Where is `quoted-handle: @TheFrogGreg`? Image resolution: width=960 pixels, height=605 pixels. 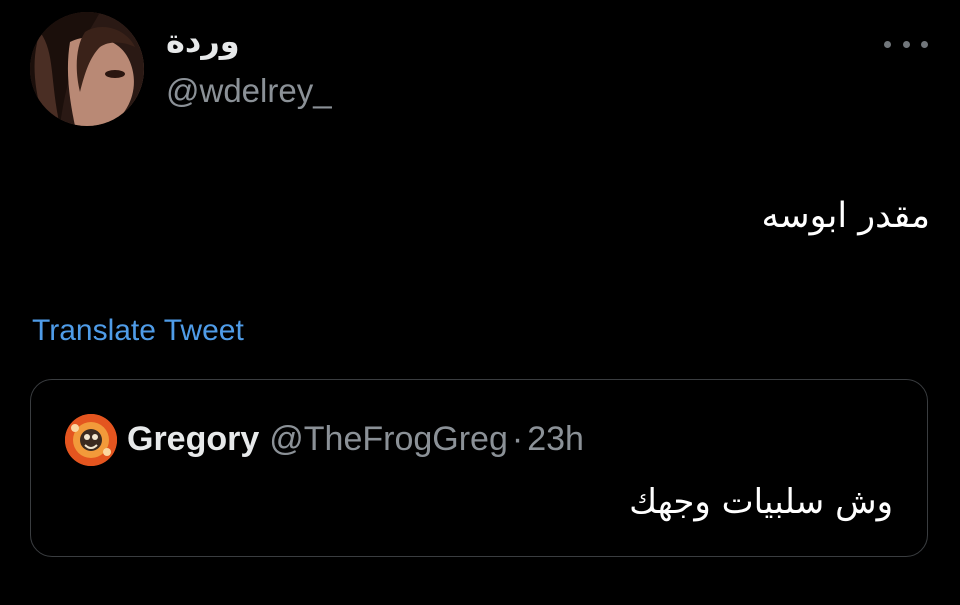 quoted-handle: @TheFrogGreg is located at coordinates (388, 439).